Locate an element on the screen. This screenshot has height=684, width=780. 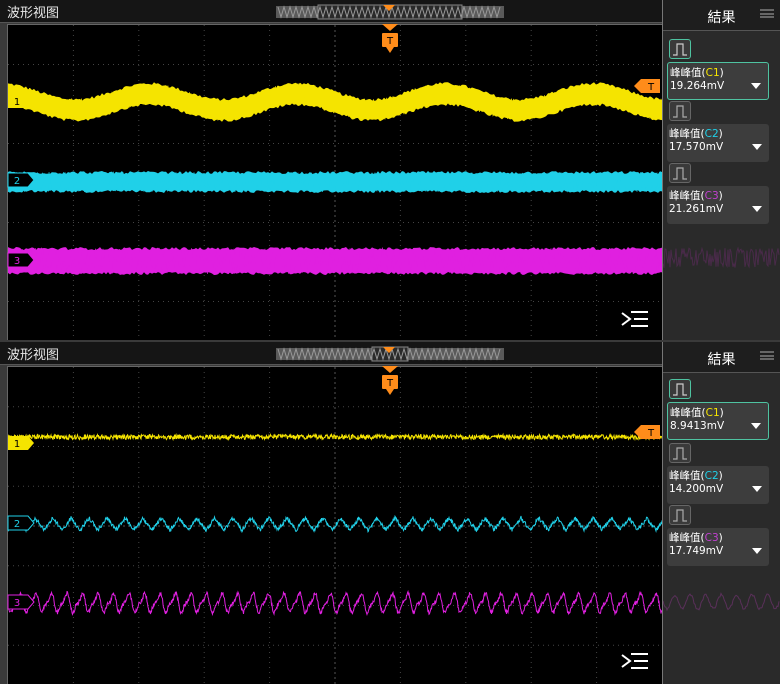
result-item-c3: 峰峰值(C3) 21.261mV is located at coordinates (718, 193).